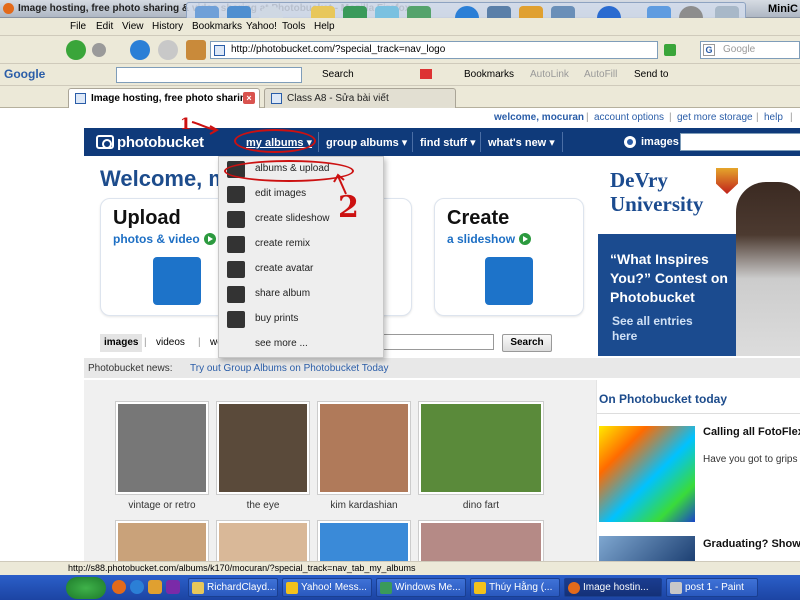 The width and height of the screenshot is (800, 600). What do you see at coordinates (660, 142) in the screenshot?
I see `images-radio-label: images` at bounding box center [660, 142].